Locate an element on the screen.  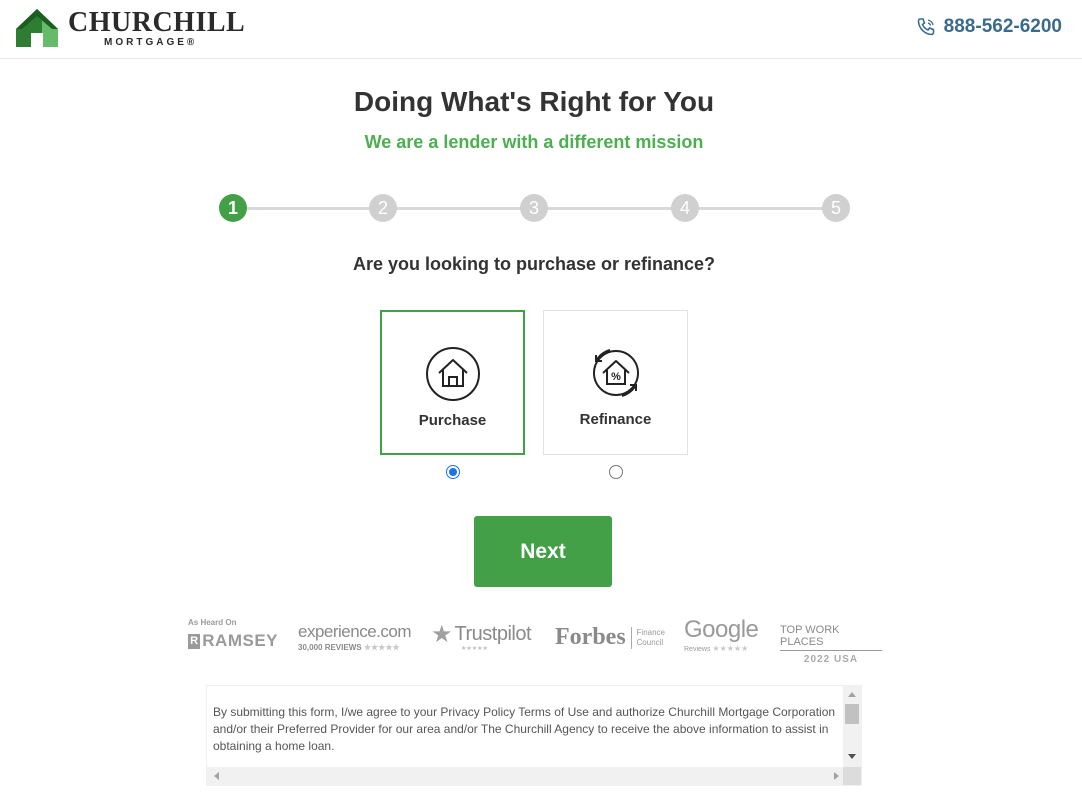
churchill-logo: CHURCHILL MORTGAGE® is located at coordinates (129, 28).